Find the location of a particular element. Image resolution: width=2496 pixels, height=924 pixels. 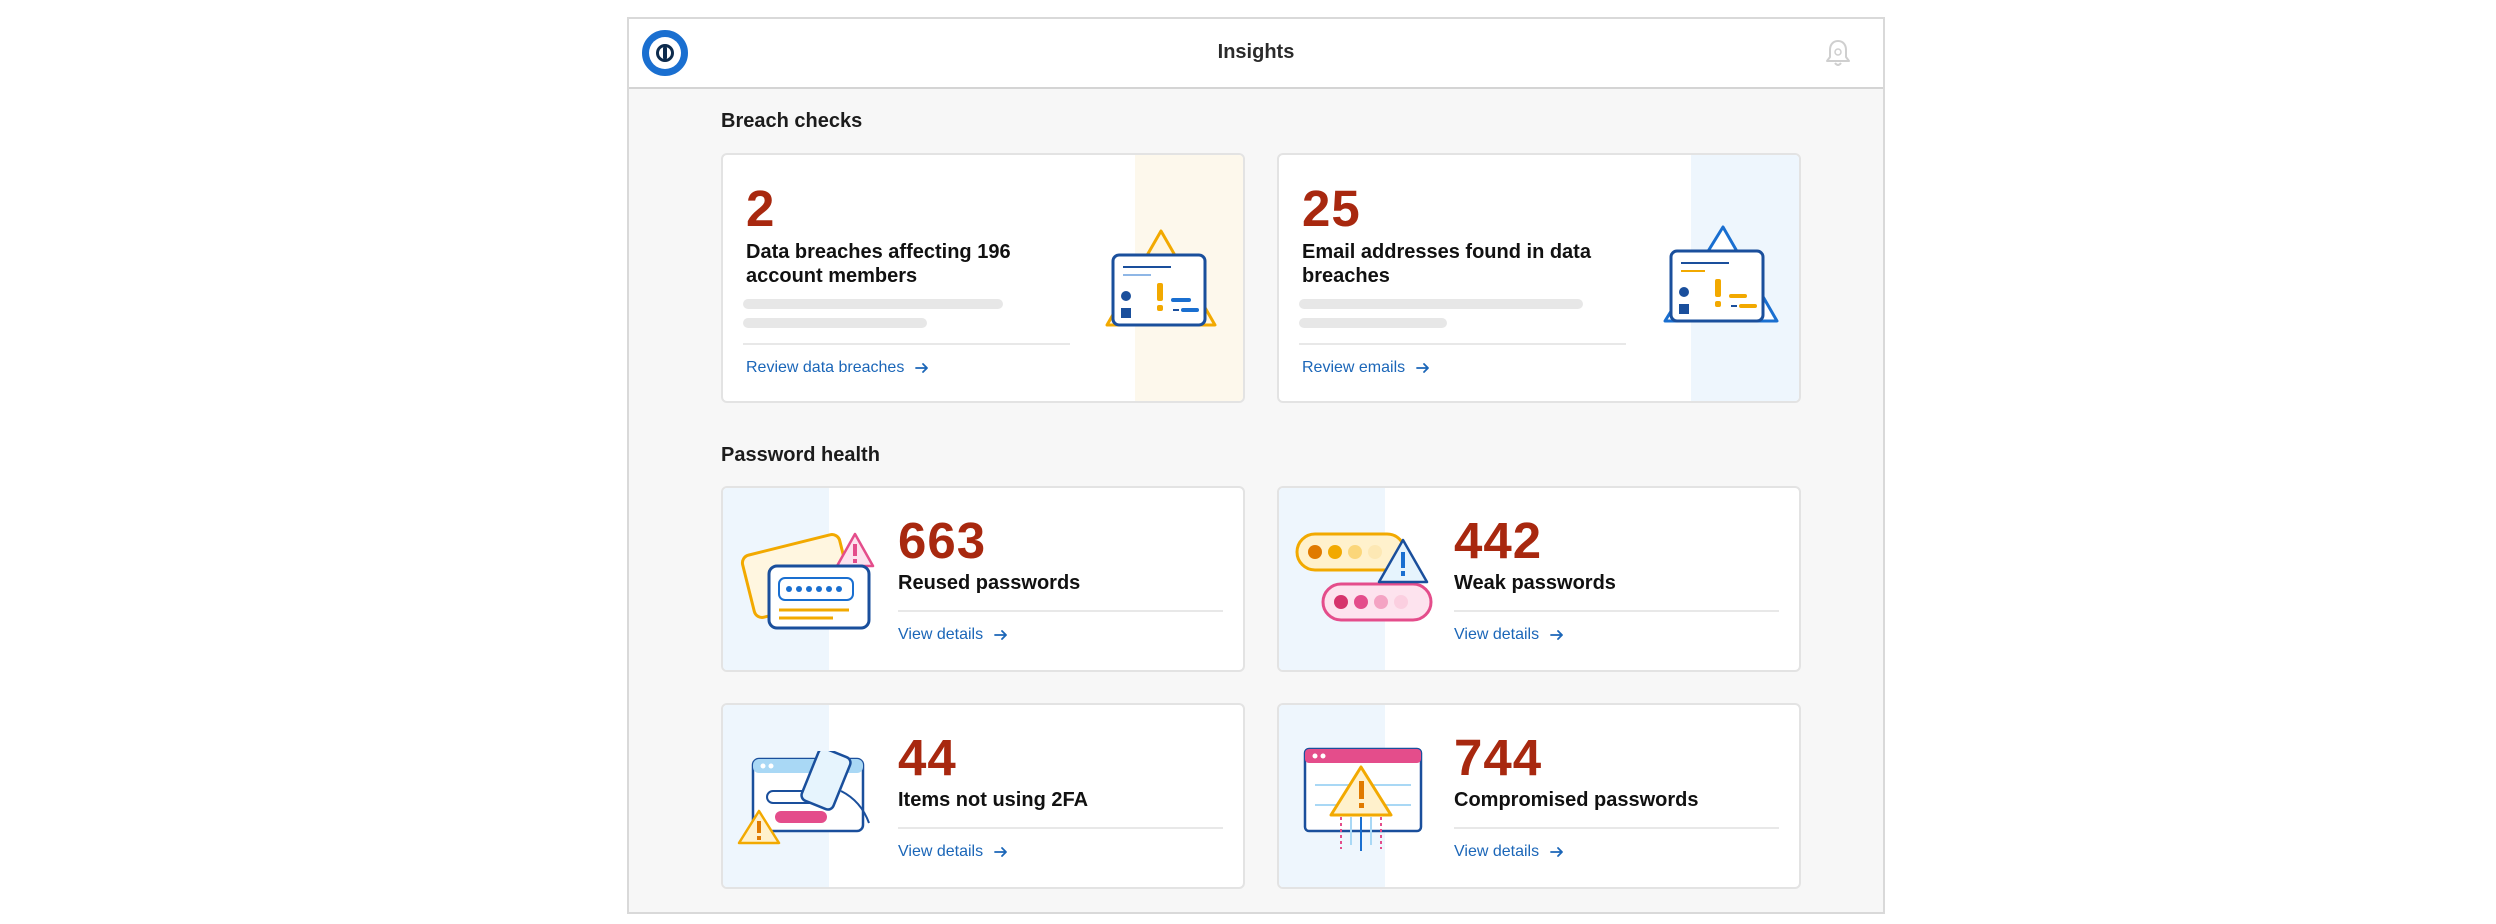

two-factor-view-details-link: View details is located at coordinates (953, 852).